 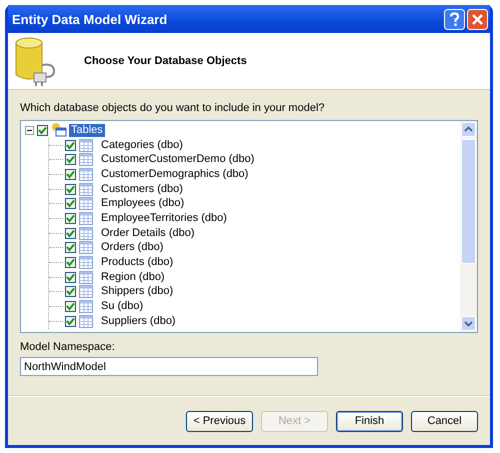 What do you see at coordinates (177, 159) in the screenshot?
I see `tree-node: CustomerCustomerDemo (dbo)` at bounding box center [177, 159].